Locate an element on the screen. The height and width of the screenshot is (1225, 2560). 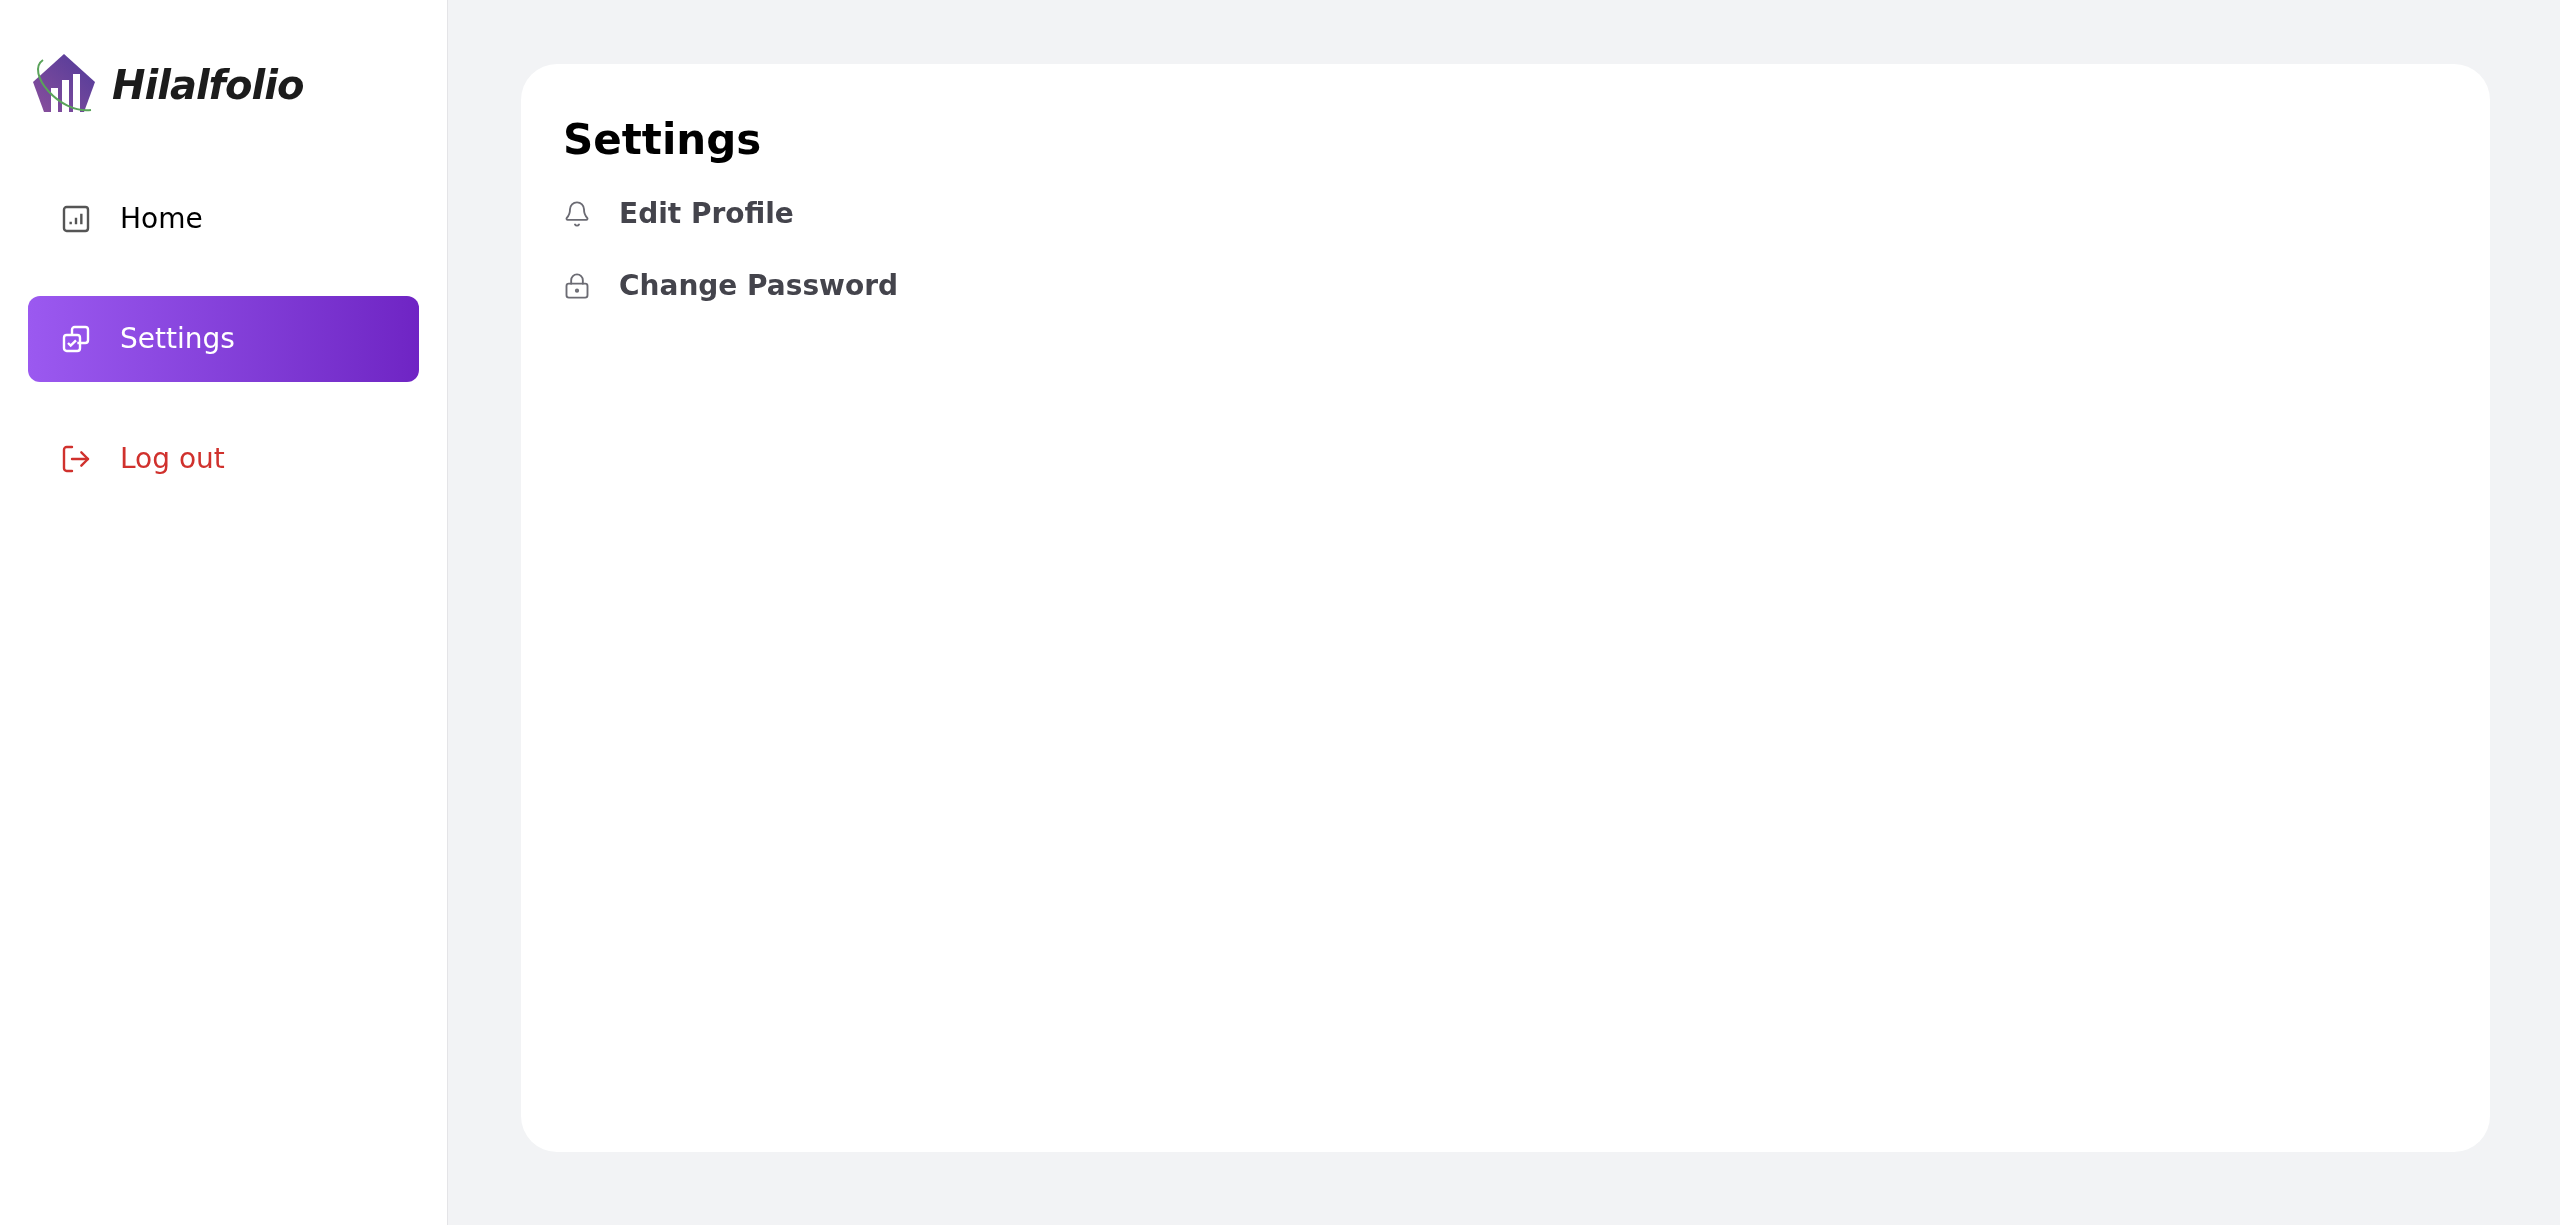
logout-icon is located at coordinates (76, 459).